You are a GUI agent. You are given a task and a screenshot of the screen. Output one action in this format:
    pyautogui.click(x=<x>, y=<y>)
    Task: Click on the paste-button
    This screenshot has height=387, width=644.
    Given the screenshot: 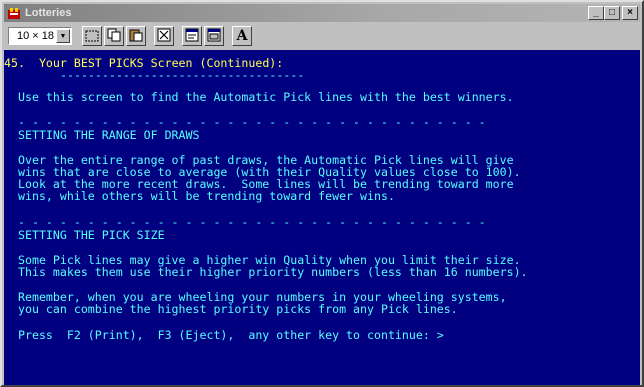 What is the action you would take?
    pyautogui.click(x=136, y=36)
    